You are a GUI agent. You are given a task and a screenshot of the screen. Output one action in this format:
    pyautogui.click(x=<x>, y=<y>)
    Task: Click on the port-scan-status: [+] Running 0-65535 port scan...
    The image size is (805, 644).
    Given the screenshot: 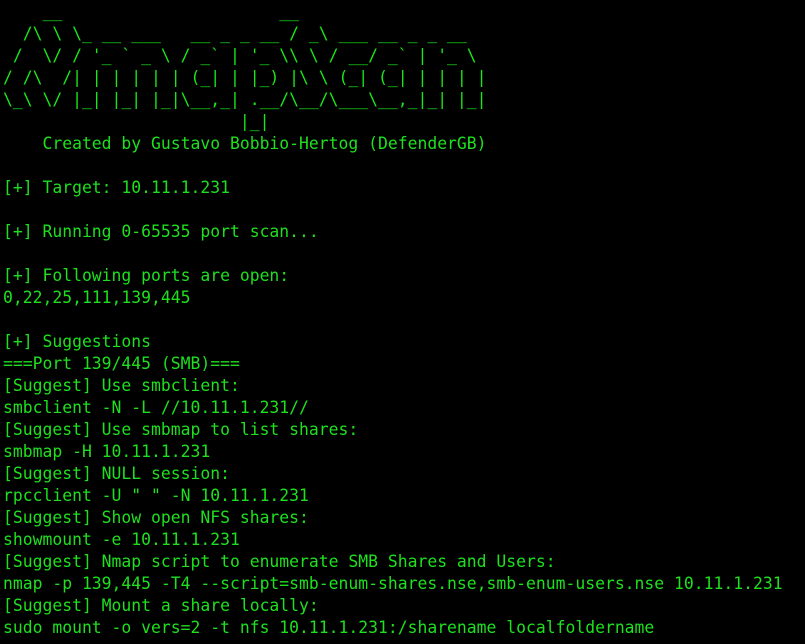 What is the action you would take?
    pyautogui.click(x=161, y=231)
    